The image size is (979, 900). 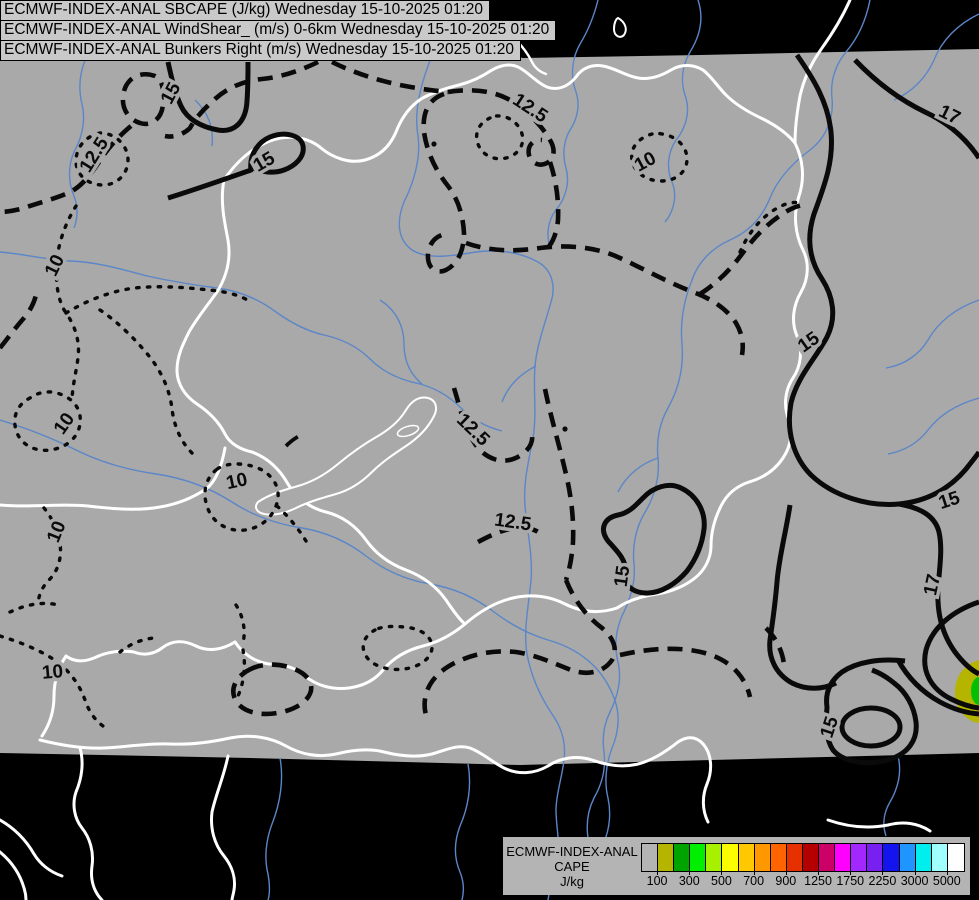 What do you see at coordinates (932, 584) in the screenshot?
I see `contour-label: 17` at bounding box center [932, 584].